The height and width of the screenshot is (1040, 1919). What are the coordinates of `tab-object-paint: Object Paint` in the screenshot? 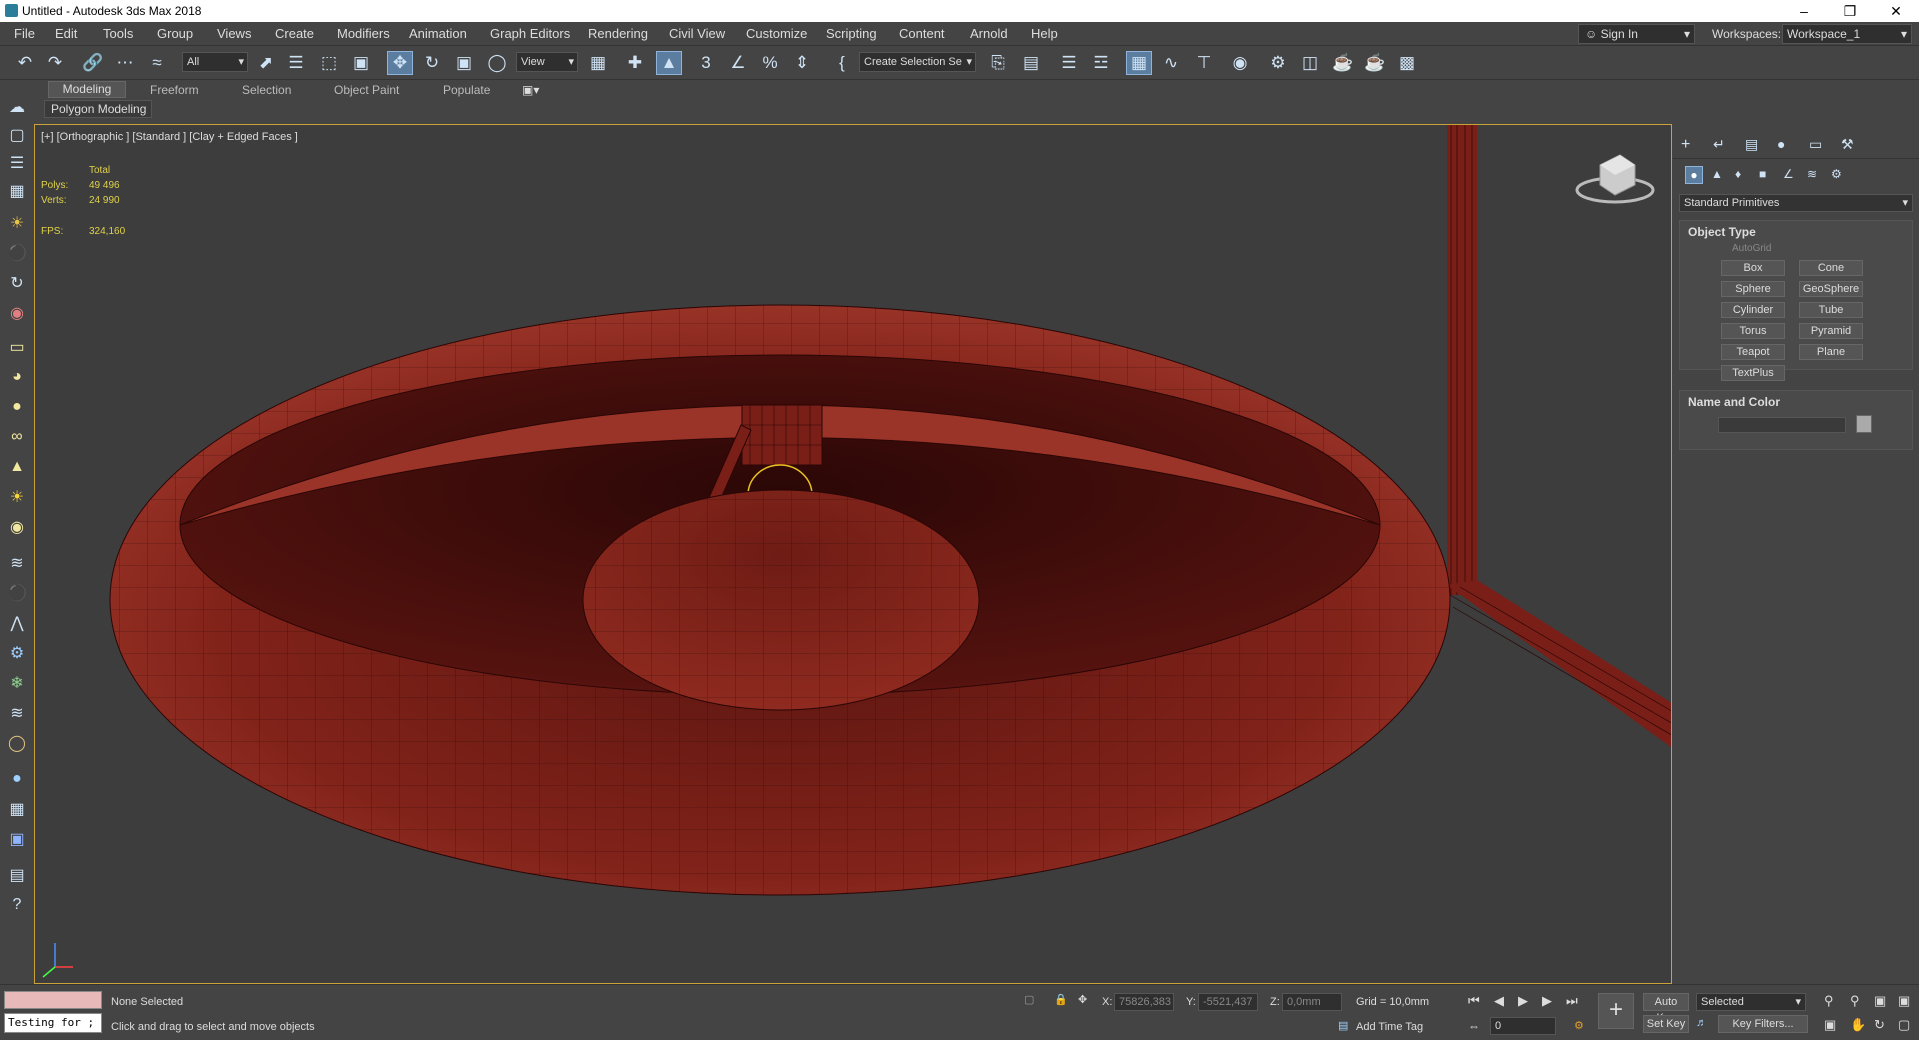 It's located at (366, 90).